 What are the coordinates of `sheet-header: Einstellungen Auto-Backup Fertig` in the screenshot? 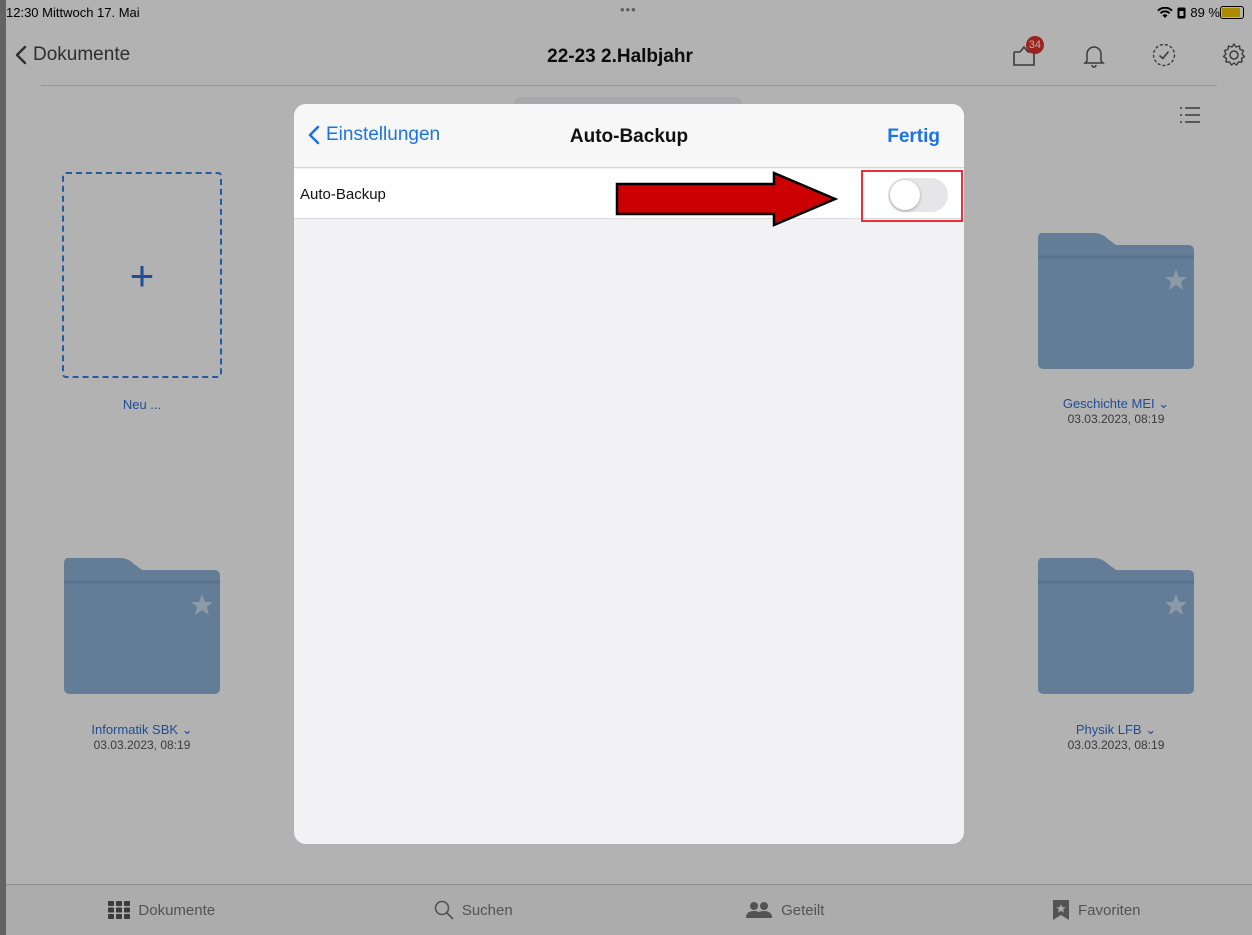 It's located at (629, 136).